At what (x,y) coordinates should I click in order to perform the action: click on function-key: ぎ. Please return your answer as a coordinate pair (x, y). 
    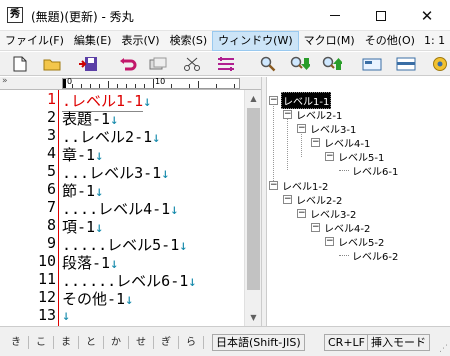
    Looking at the image, I should click on (166, 342).